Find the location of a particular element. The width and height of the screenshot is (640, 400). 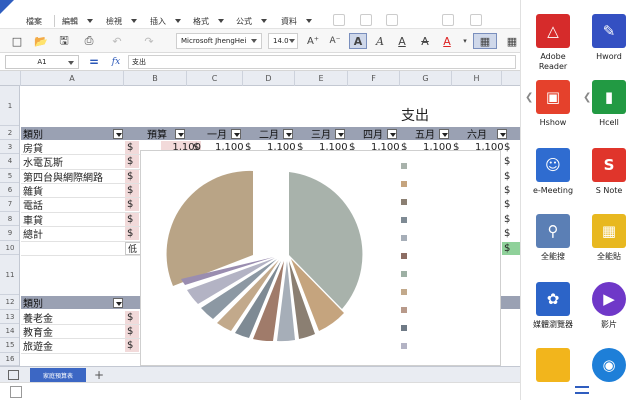

row-header: 5 is located at coordinates (9, 176).